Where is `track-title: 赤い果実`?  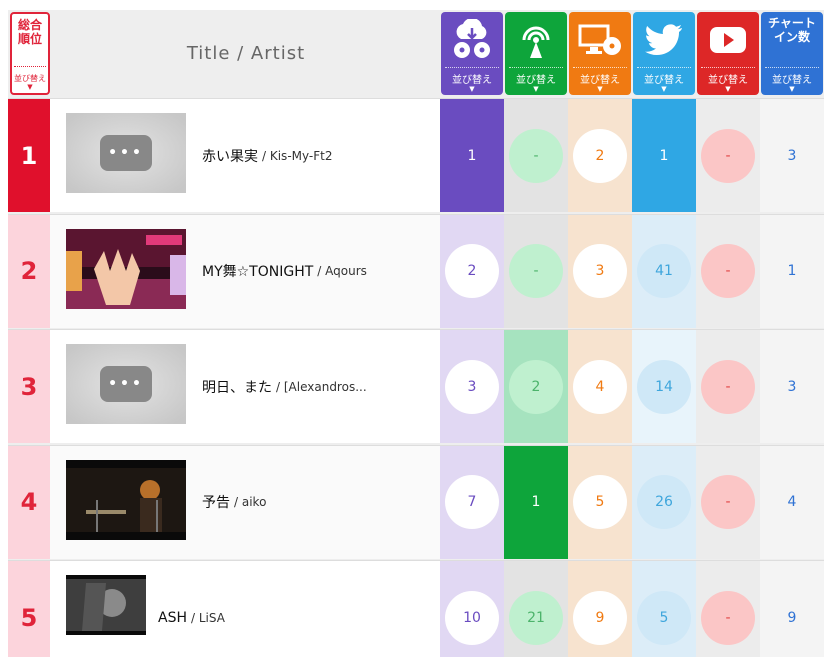
track-title: 赤い果実 is located at coordinates (230, 156).